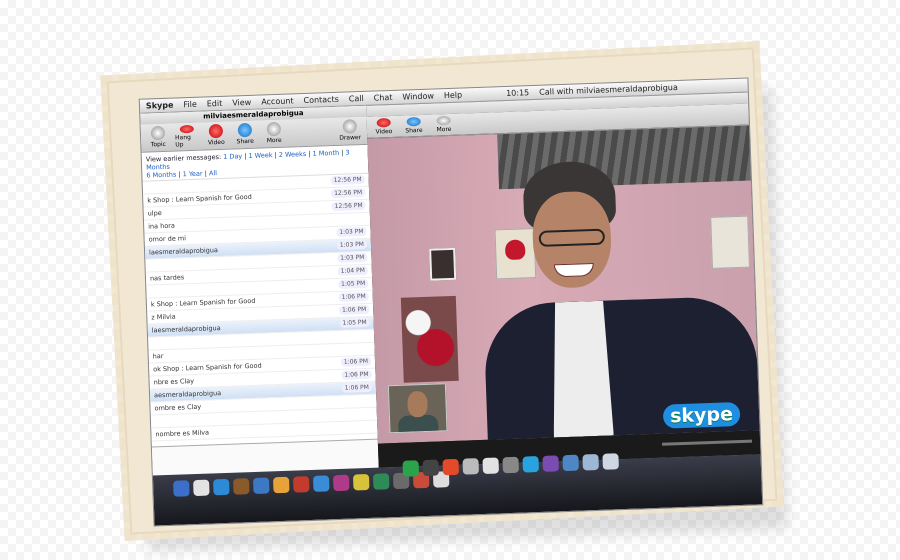 This screenshot has height=560, width=900. I want to click on earlier-link-1-month: 1 Month, so click(325, 153).